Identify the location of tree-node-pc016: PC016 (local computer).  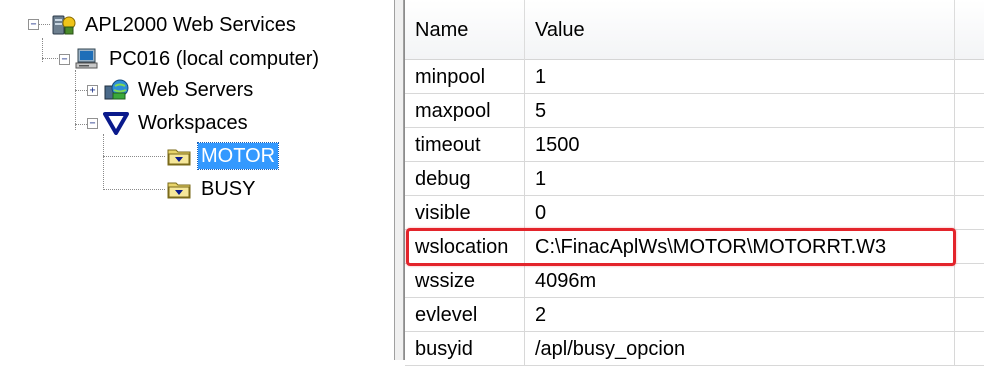
(198, 59).